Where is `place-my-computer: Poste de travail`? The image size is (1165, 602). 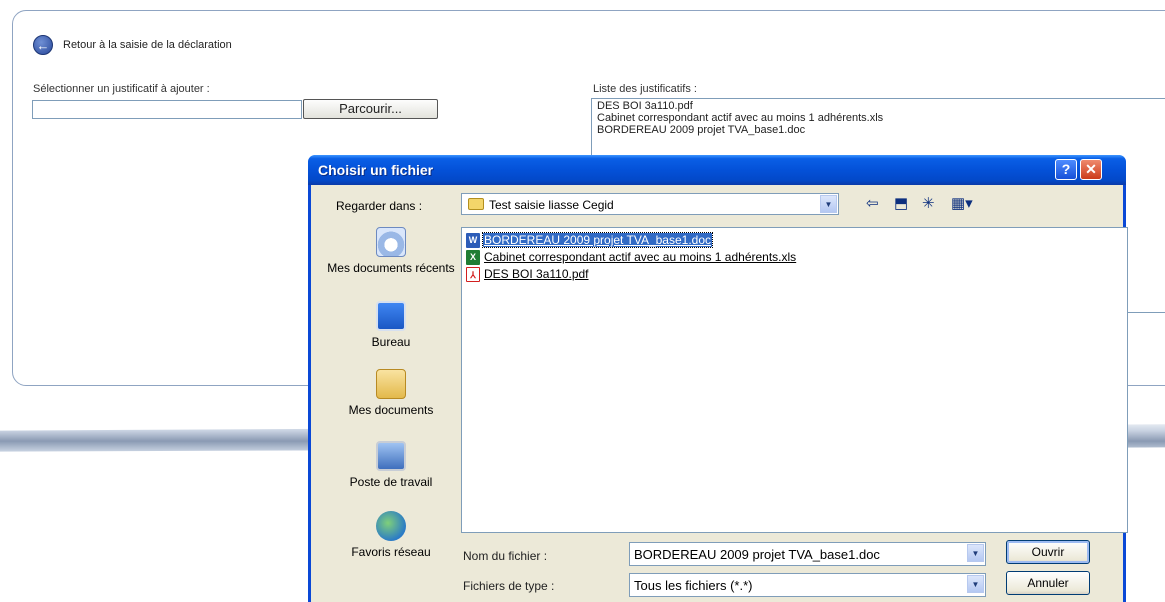
place-my-computer: Poste de travail is located at coordinates (391, 465).